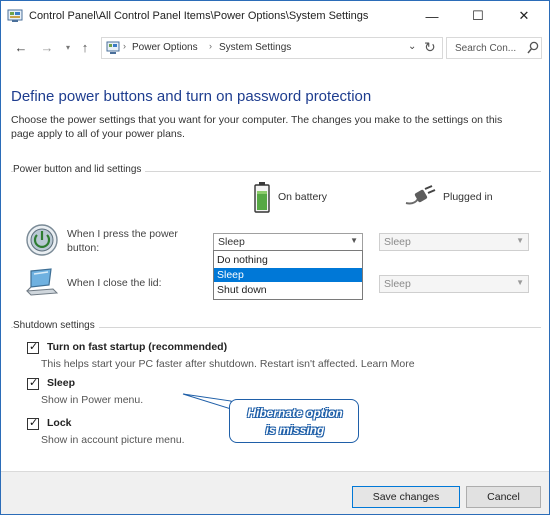 The image size is (550, 515). I want to click on lock-checkbox: ✓, so click(33, 423).